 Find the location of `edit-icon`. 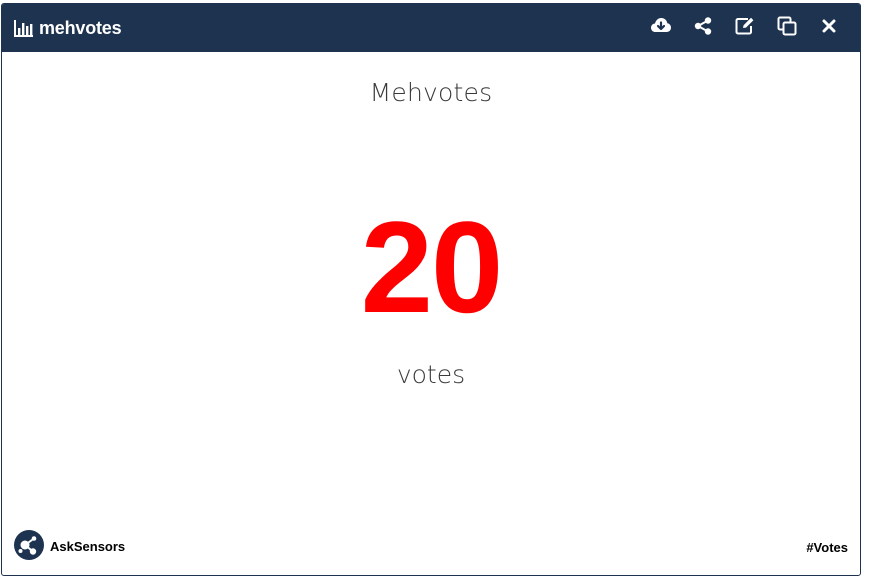

edit-icon is located at coordinates (745, 28).